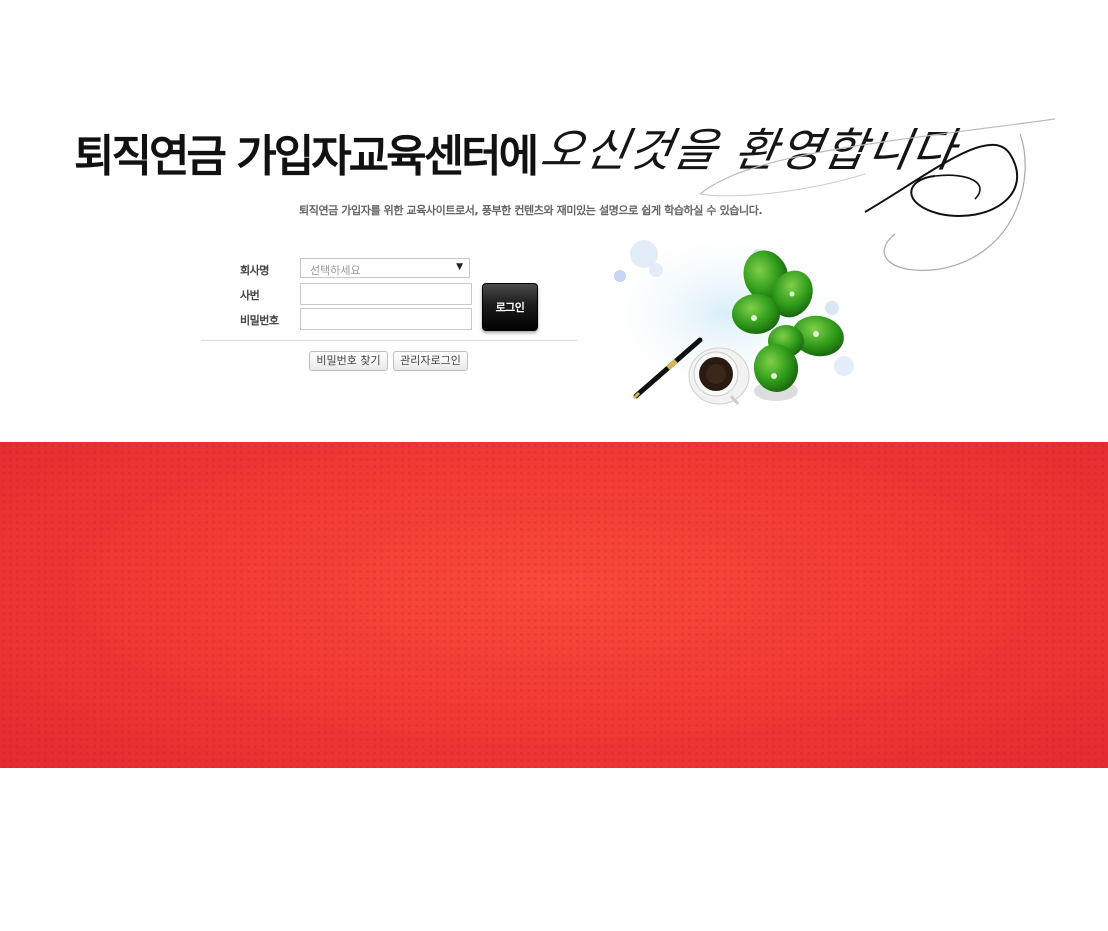 Image resolution: width=1108 pixels, height=931 pixels. What do you see at coordinates (250, 295) in the screenshot?
I see `employee-id-label: 사번` at bounding box center [250, 295].